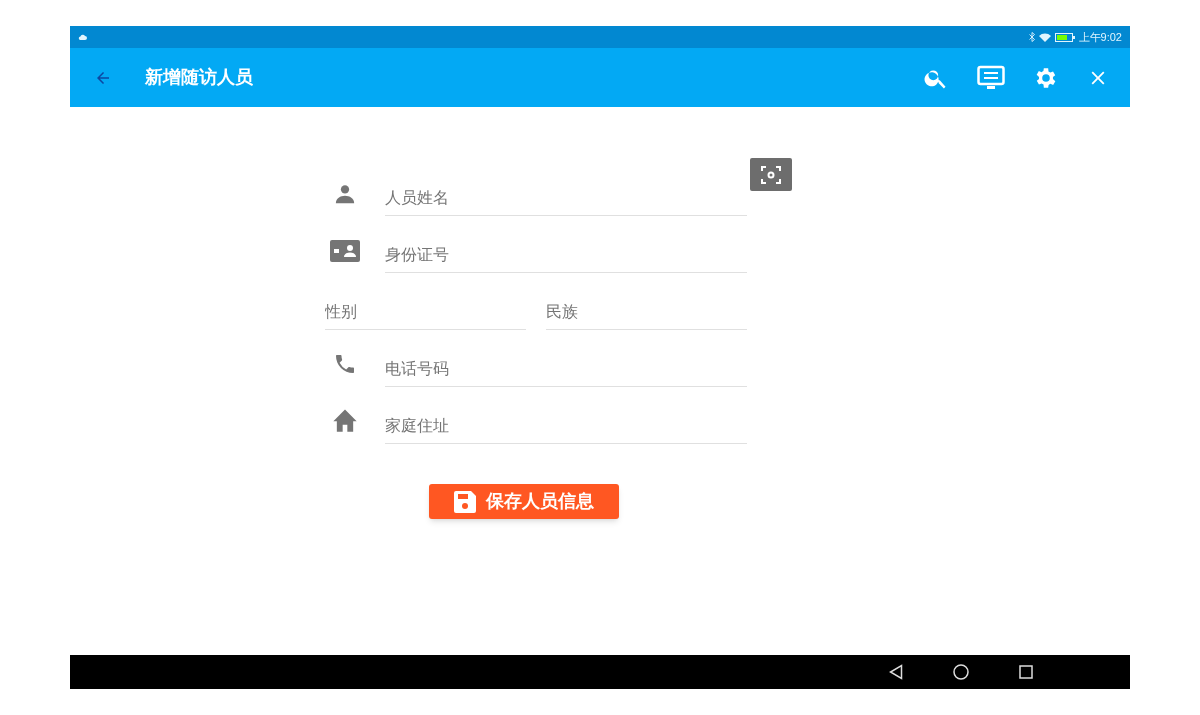  I want to click on text-field: 身份证号, so click(566, 255).